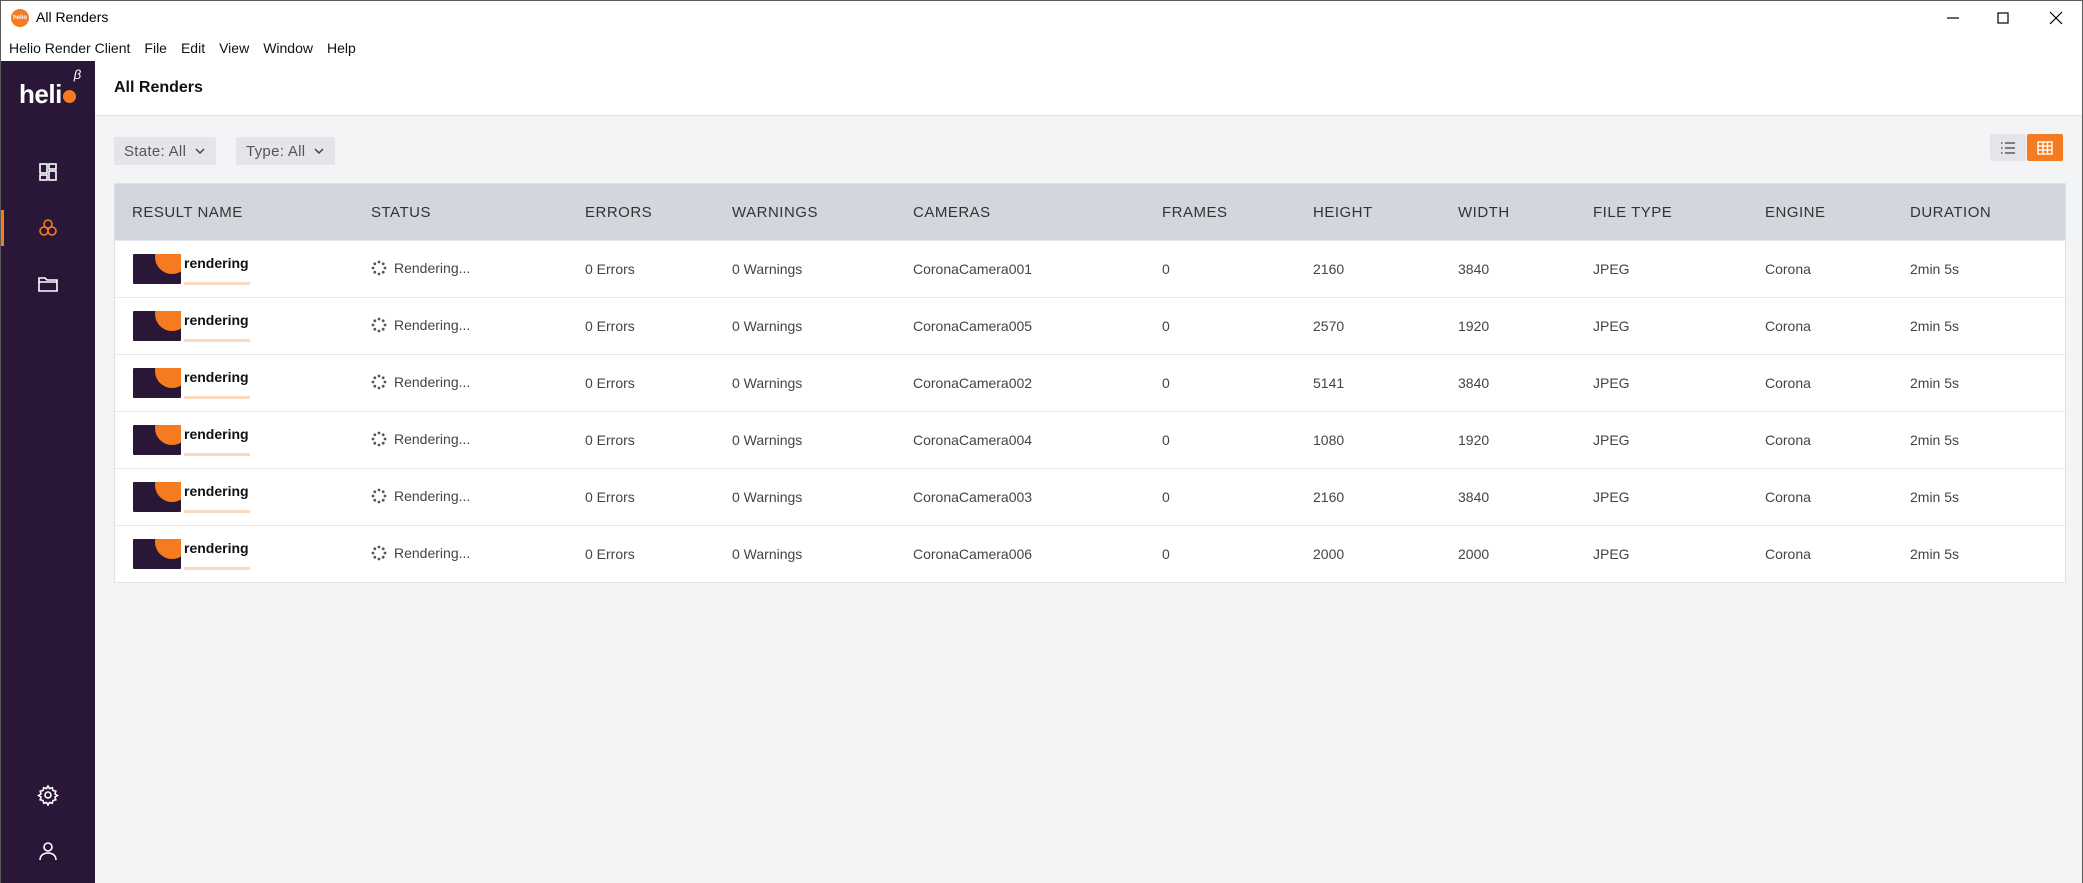 The height and width of the screenshot is (883, 2083). I want to click on menu-item-view: View, so click(234, 48).